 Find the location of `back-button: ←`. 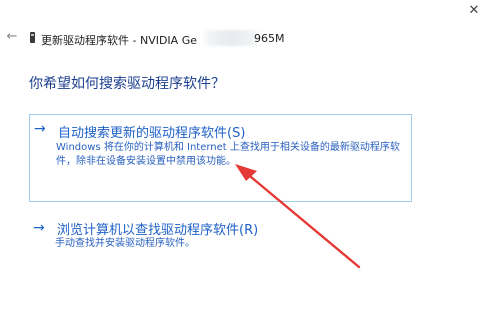

back-button: ← is located at coordinates (12, 37).